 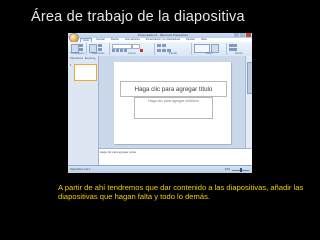 I want to click on ribbon-group-font: Fuente, so click(x=132, y=49).